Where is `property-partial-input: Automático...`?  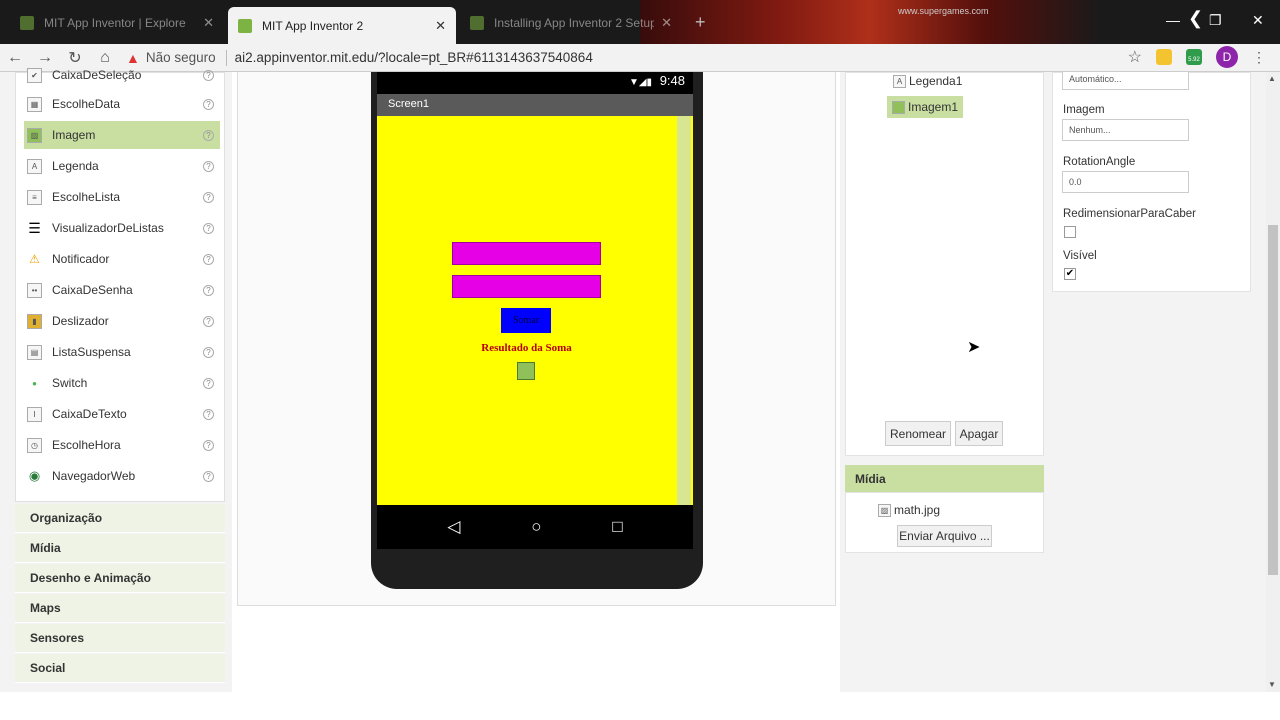 property-partial-input: Automático... is located at coordinates (1125, 81).